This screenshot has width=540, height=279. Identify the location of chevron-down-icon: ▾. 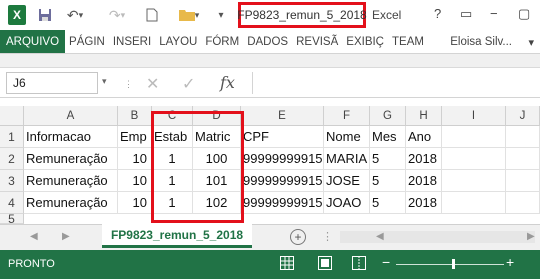
(531, 42).